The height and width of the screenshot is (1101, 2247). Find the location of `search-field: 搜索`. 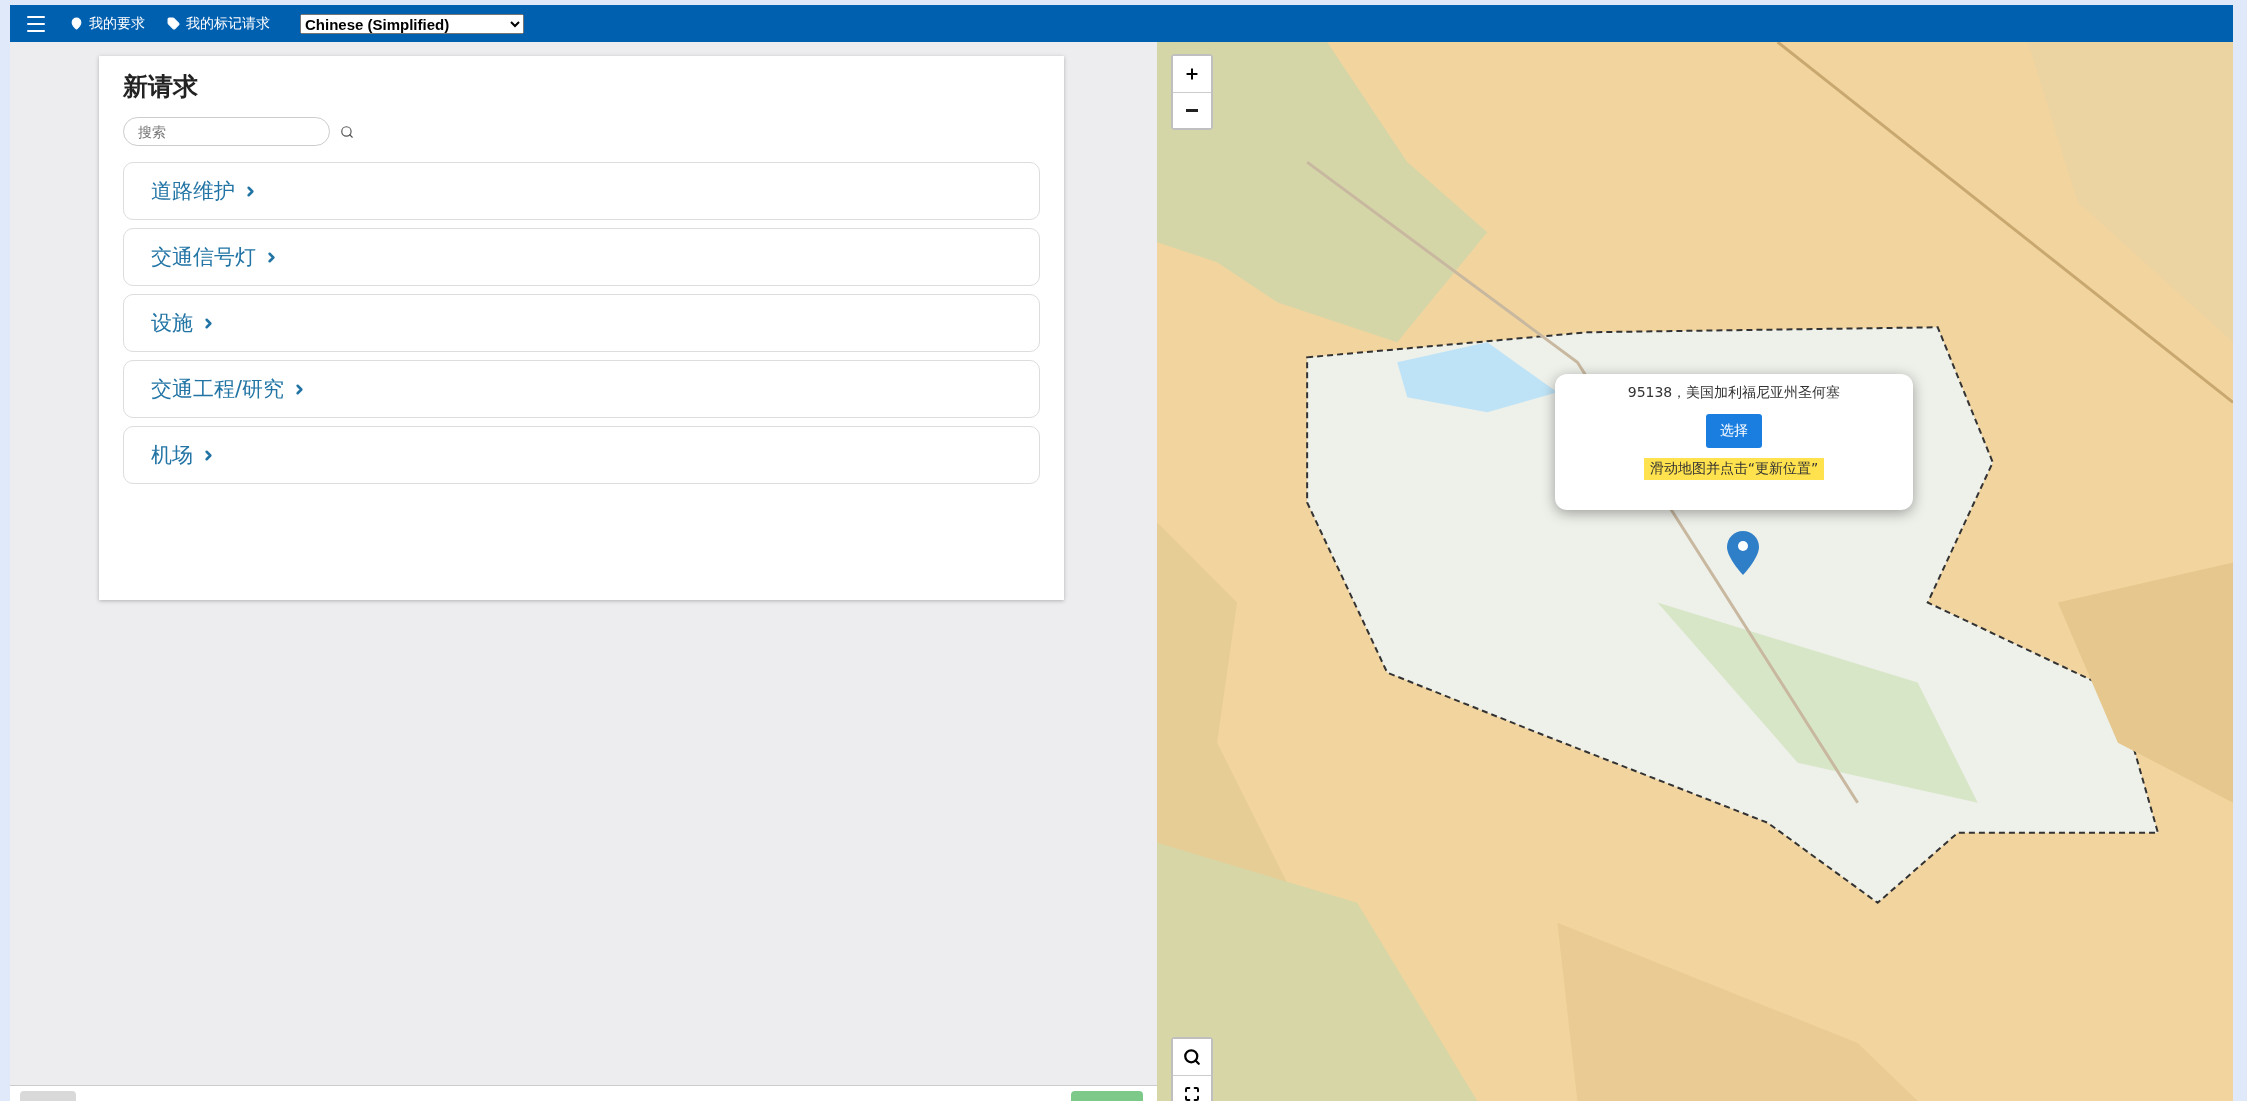

search-field: 搜索 is located at coordinates (226, 131).